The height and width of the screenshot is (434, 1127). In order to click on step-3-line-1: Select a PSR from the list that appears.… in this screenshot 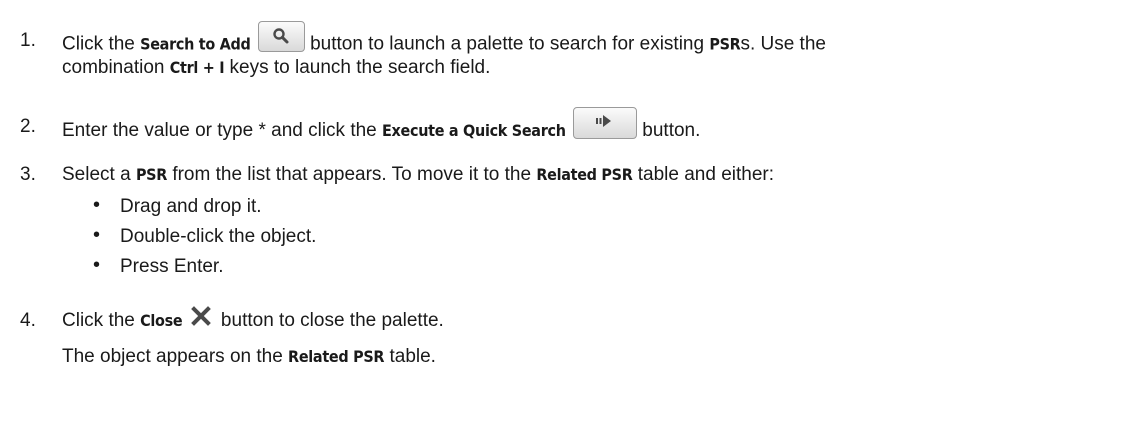, I will do `click(418, 174)`.